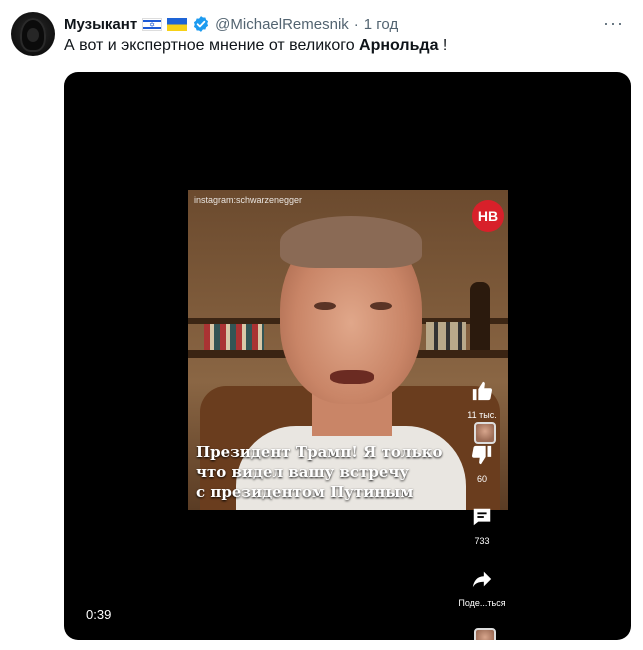 The width and height of the screenshot is (643, 650). I want to click on books-shape, so click(234, 337).